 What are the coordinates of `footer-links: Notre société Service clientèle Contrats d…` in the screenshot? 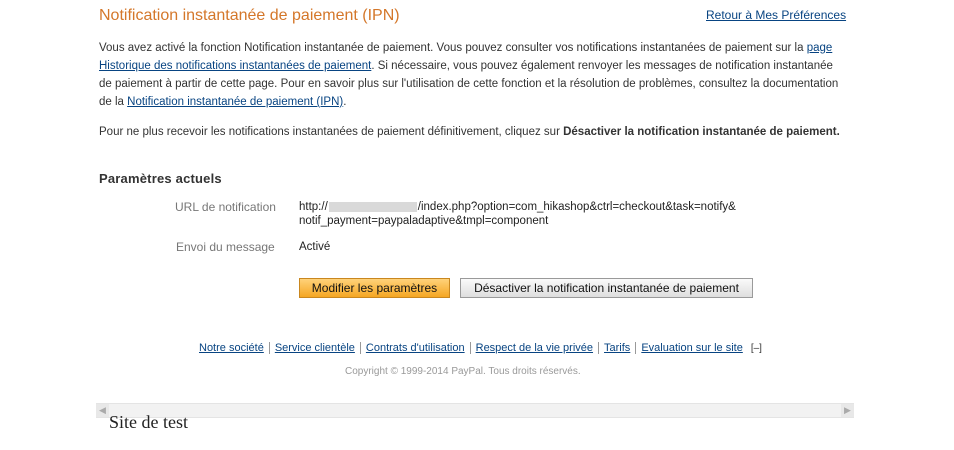 It's located at (480, 349).